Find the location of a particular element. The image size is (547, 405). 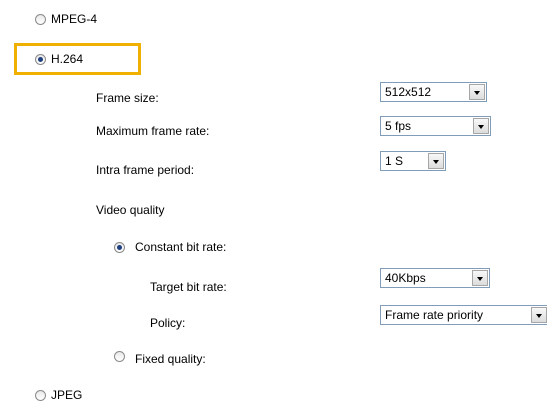

intra-frame-period-value: 1 S is located at coordinates (394, 161).